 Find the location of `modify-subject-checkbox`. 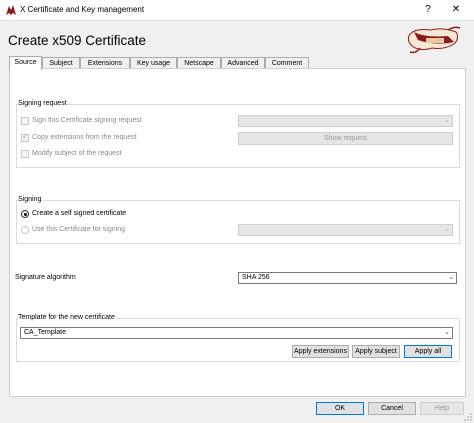

modify-subject-checkbox is located at coordinates (25, 154).